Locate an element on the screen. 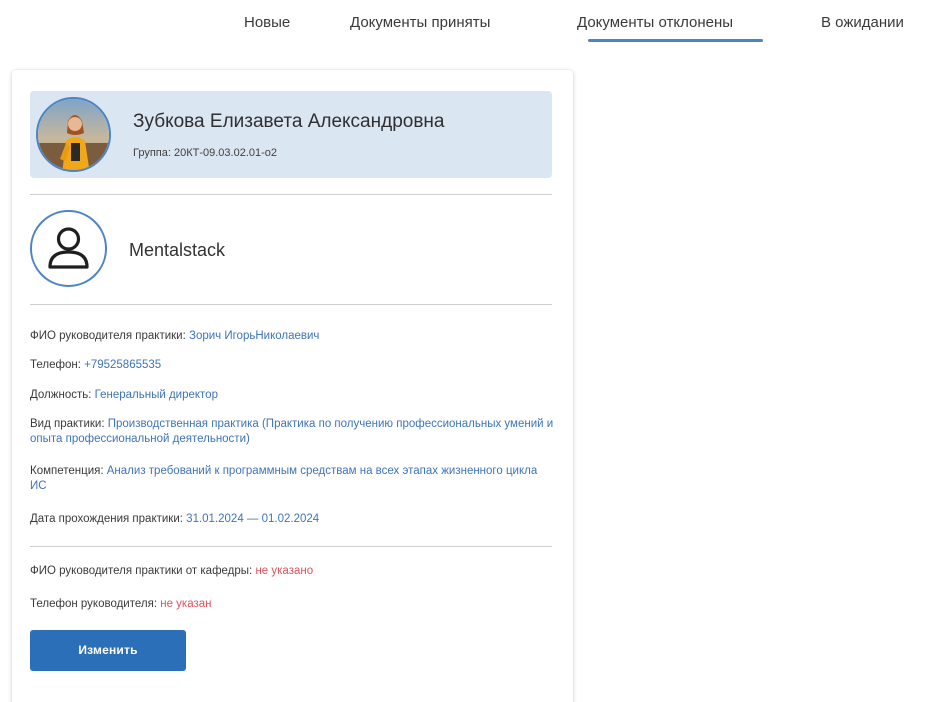 The image size is (926, 702). phone-row: Телефон: +79525865535 is located at coordinates (292, 365).